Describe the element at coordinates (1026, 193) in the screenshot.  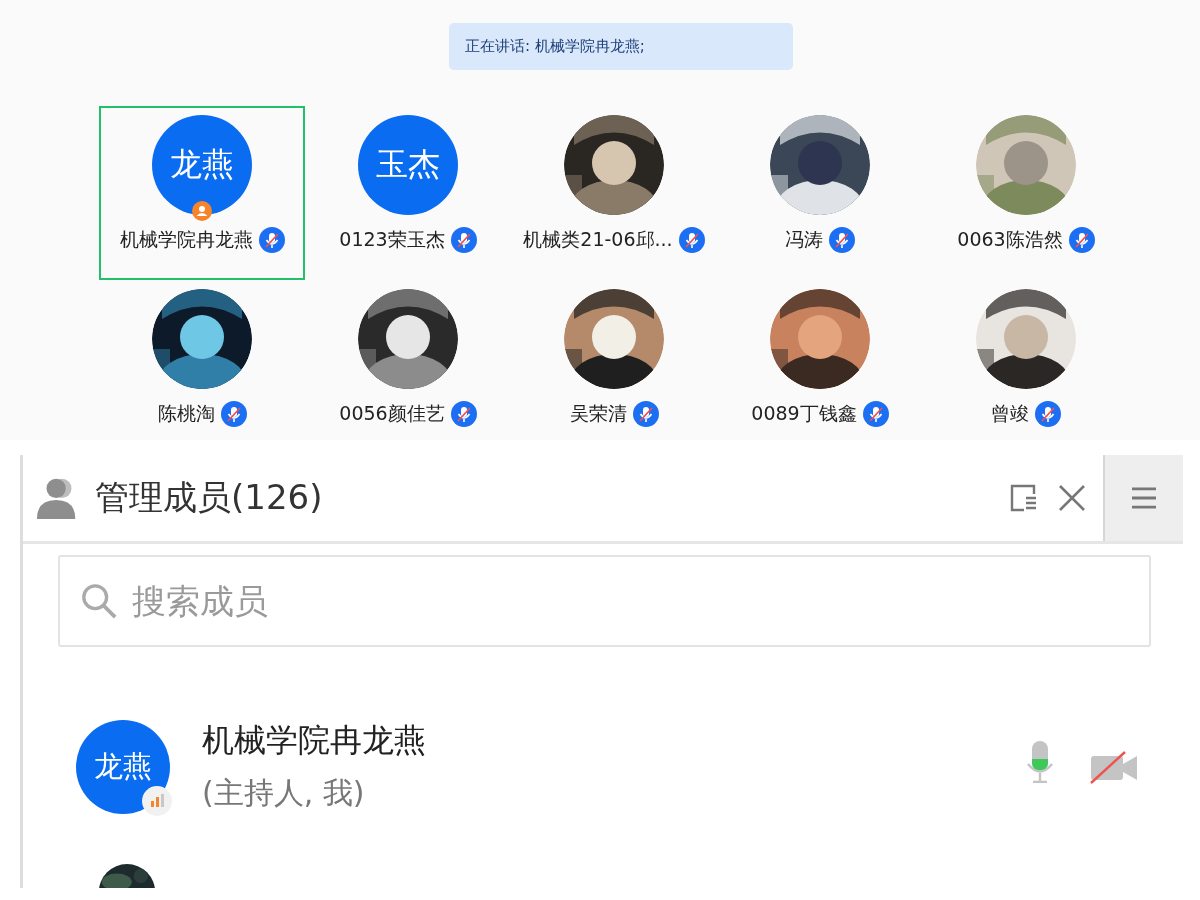
I see `participant-tile: 0063陈浩然` at that location.